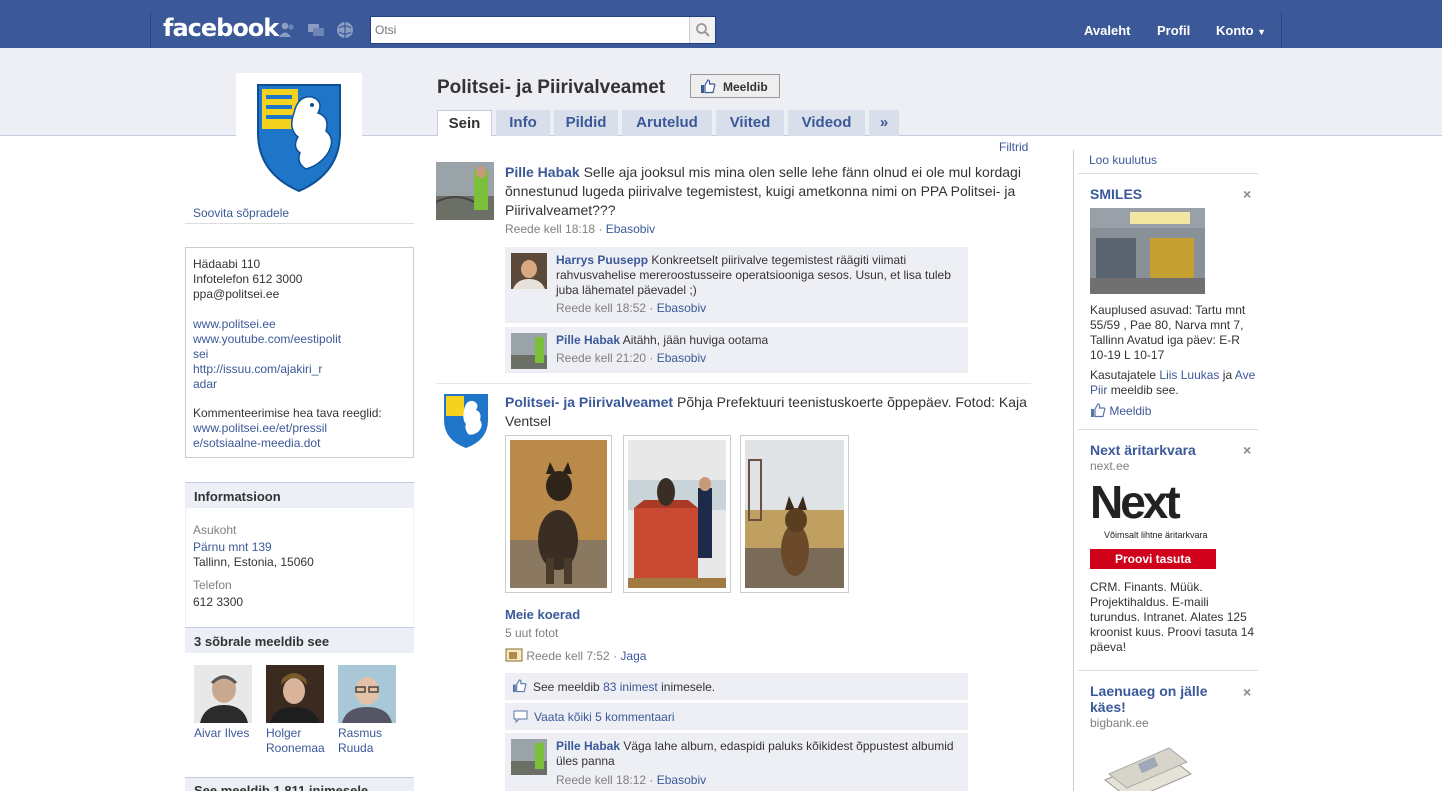  Describe the element at coordinates (601, 308) in the screenshot. I see `comment-1-time: Reede kell 18:52` at that location.